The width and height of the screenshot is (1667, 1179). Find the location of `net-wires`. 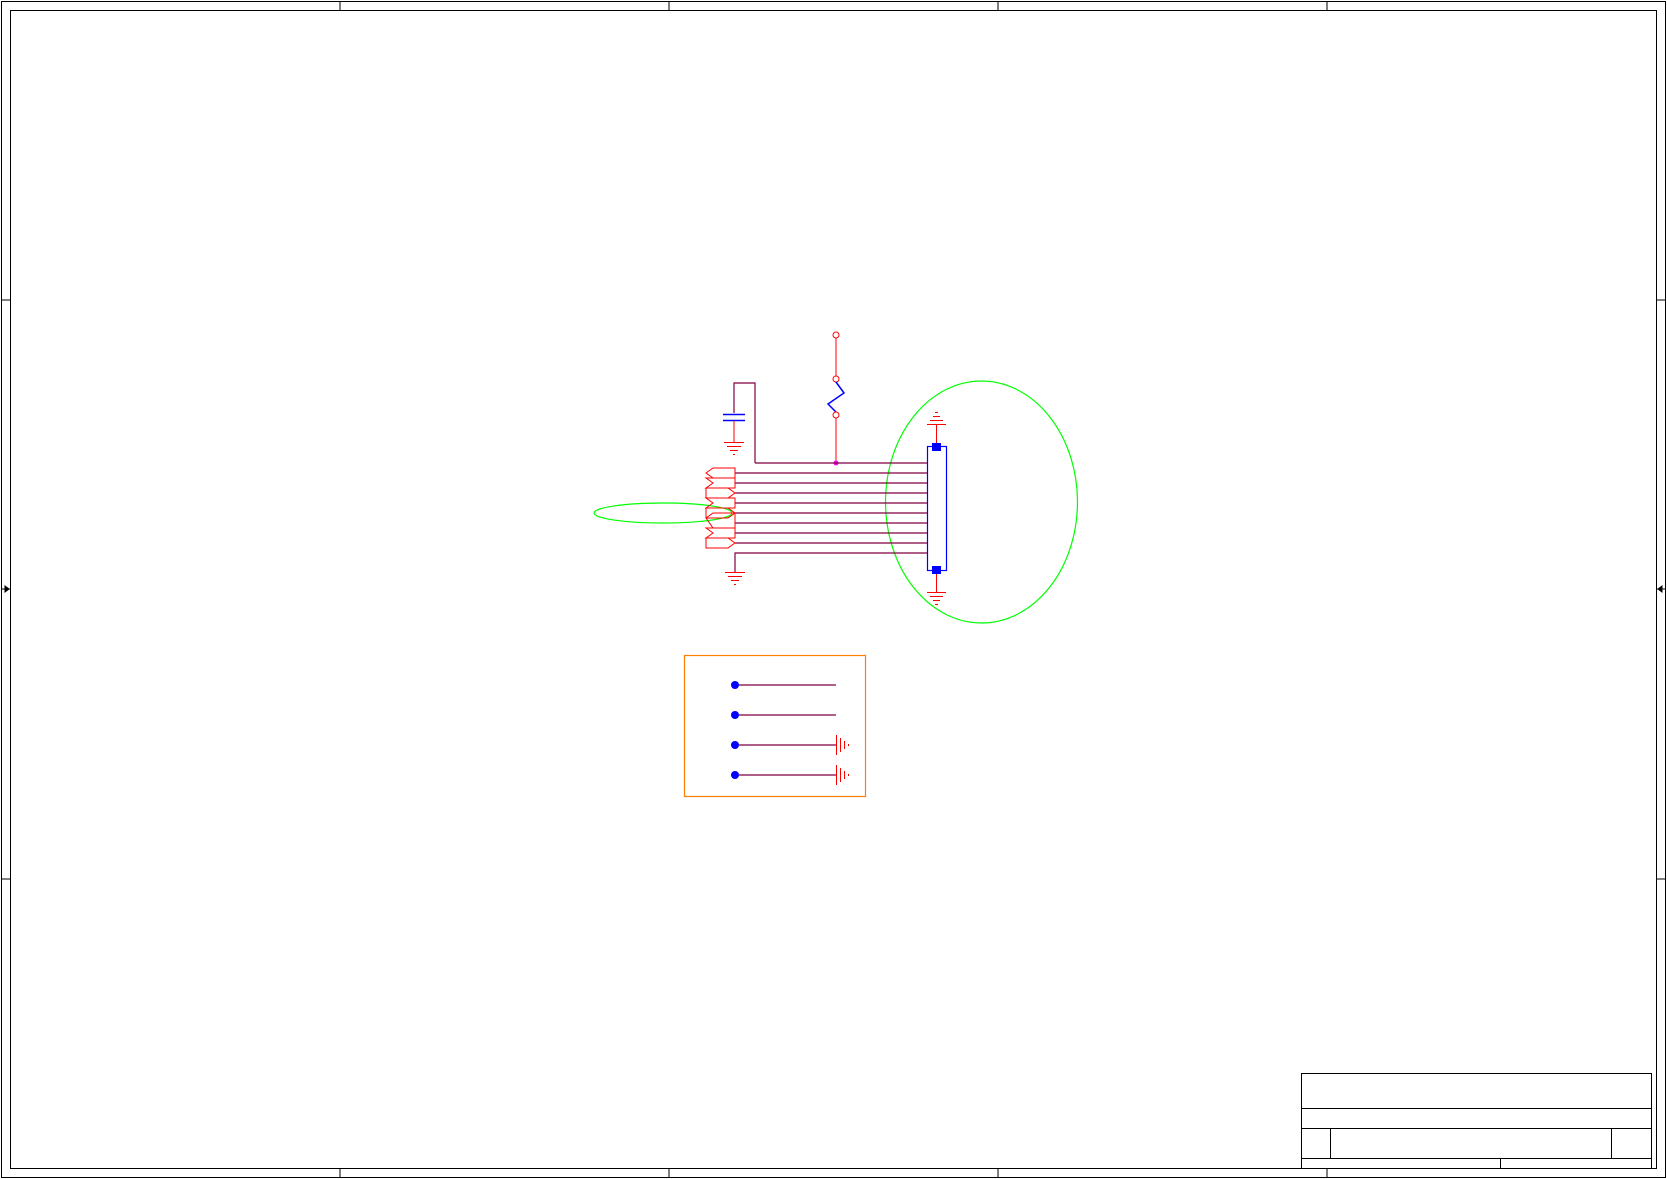

net-wires is located at coordinates (830, 517).